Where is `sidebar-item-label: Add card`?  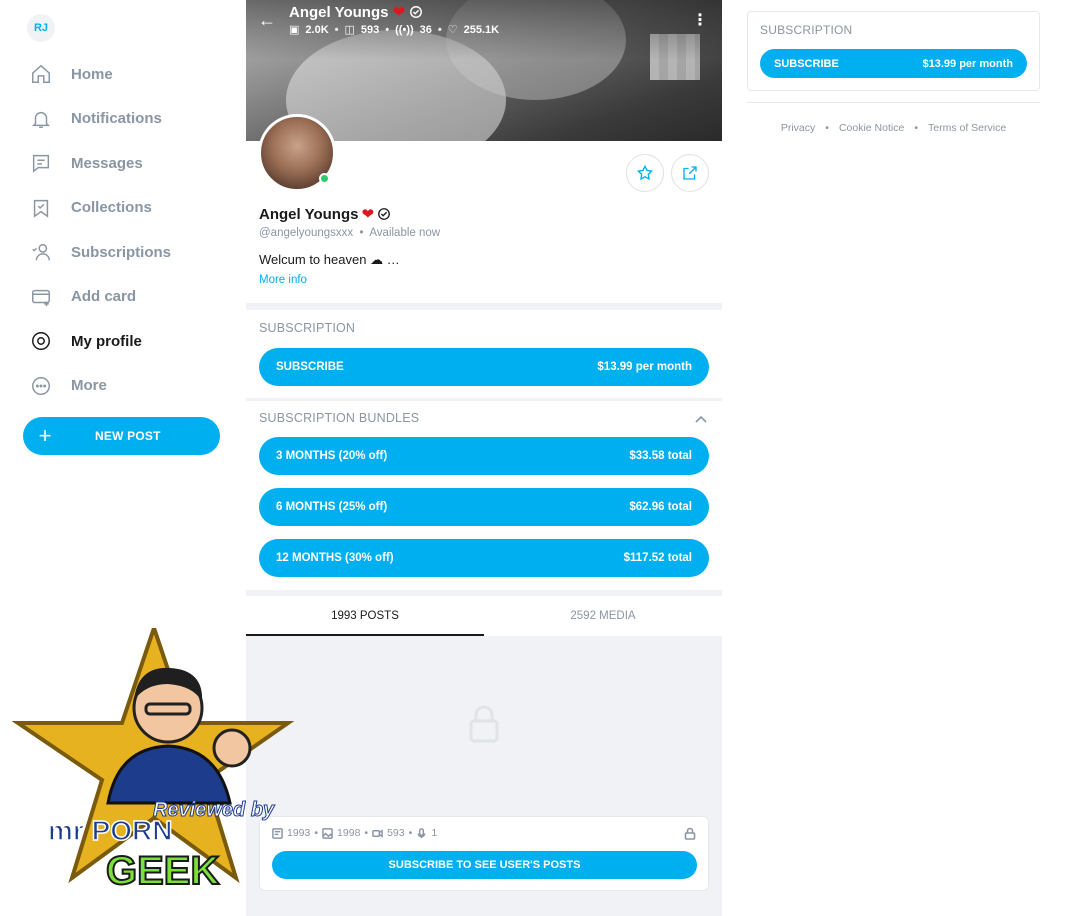 sidebar-item-label: Add card is located at coordinates (104, 297).